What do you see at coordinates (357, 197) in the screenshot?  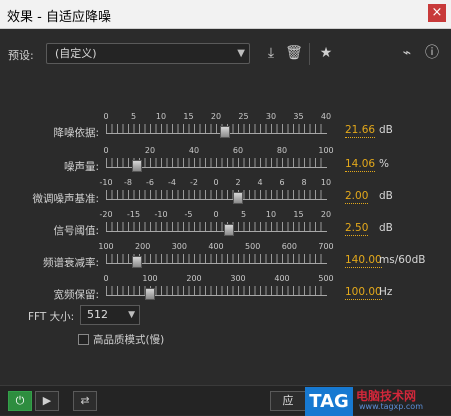 I see `parameter-value: 2.00` at bounding box center [357, 197].